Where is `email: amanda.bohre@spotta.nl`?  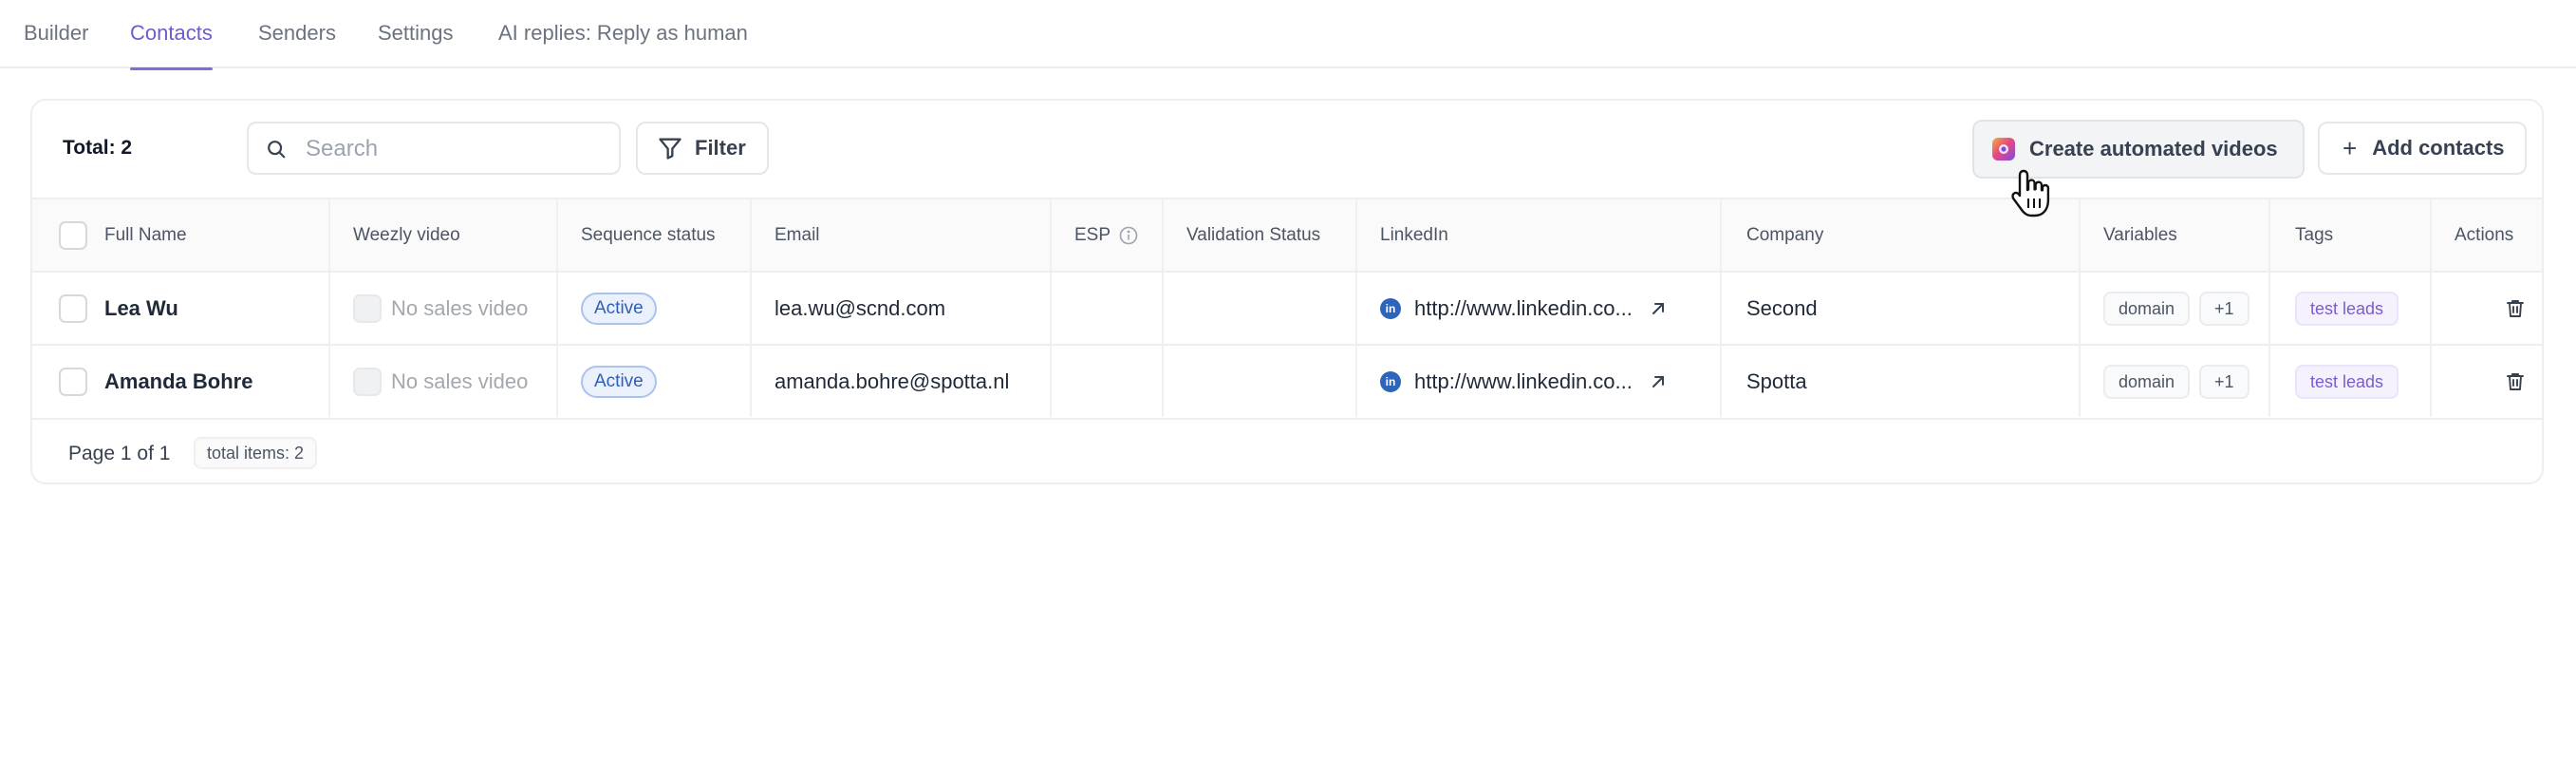
email: amanda.bohre@spotta.nl is located at coordinates (892, 381).